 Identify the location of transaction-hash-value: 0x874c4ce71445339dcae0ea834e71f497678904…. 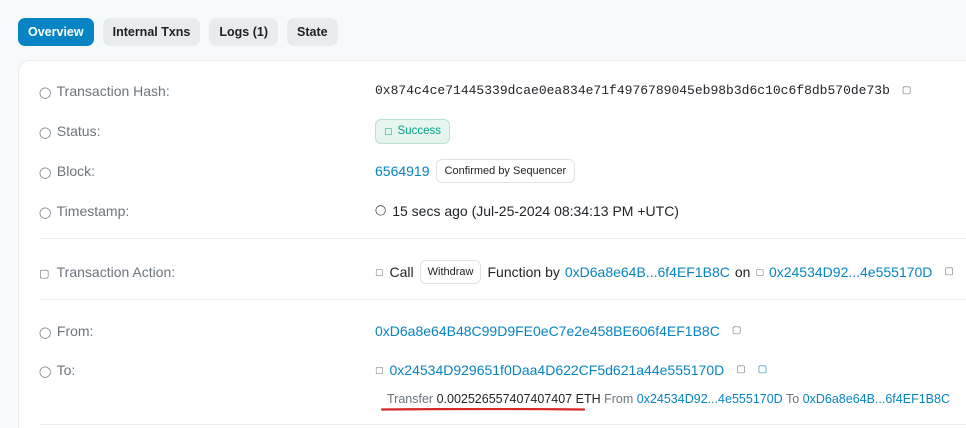
(632, 90).